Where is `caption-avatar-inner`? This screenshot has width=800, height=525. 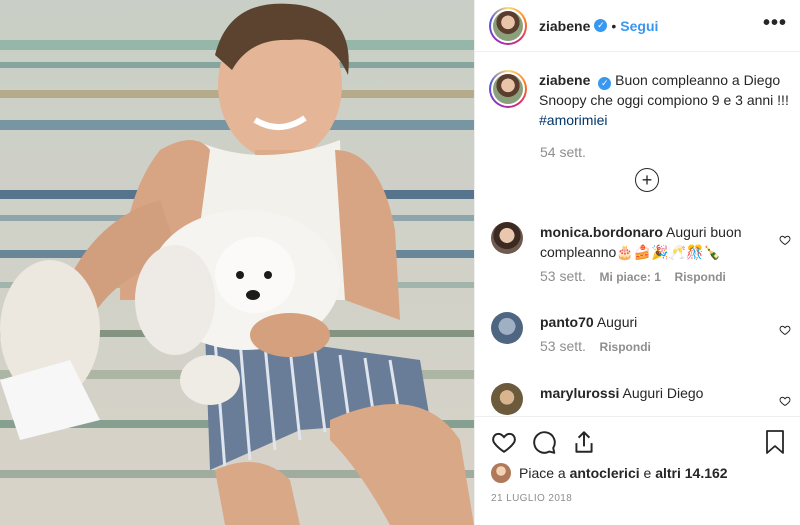
caption-avatar-inner is located at coordinates (508, 89).